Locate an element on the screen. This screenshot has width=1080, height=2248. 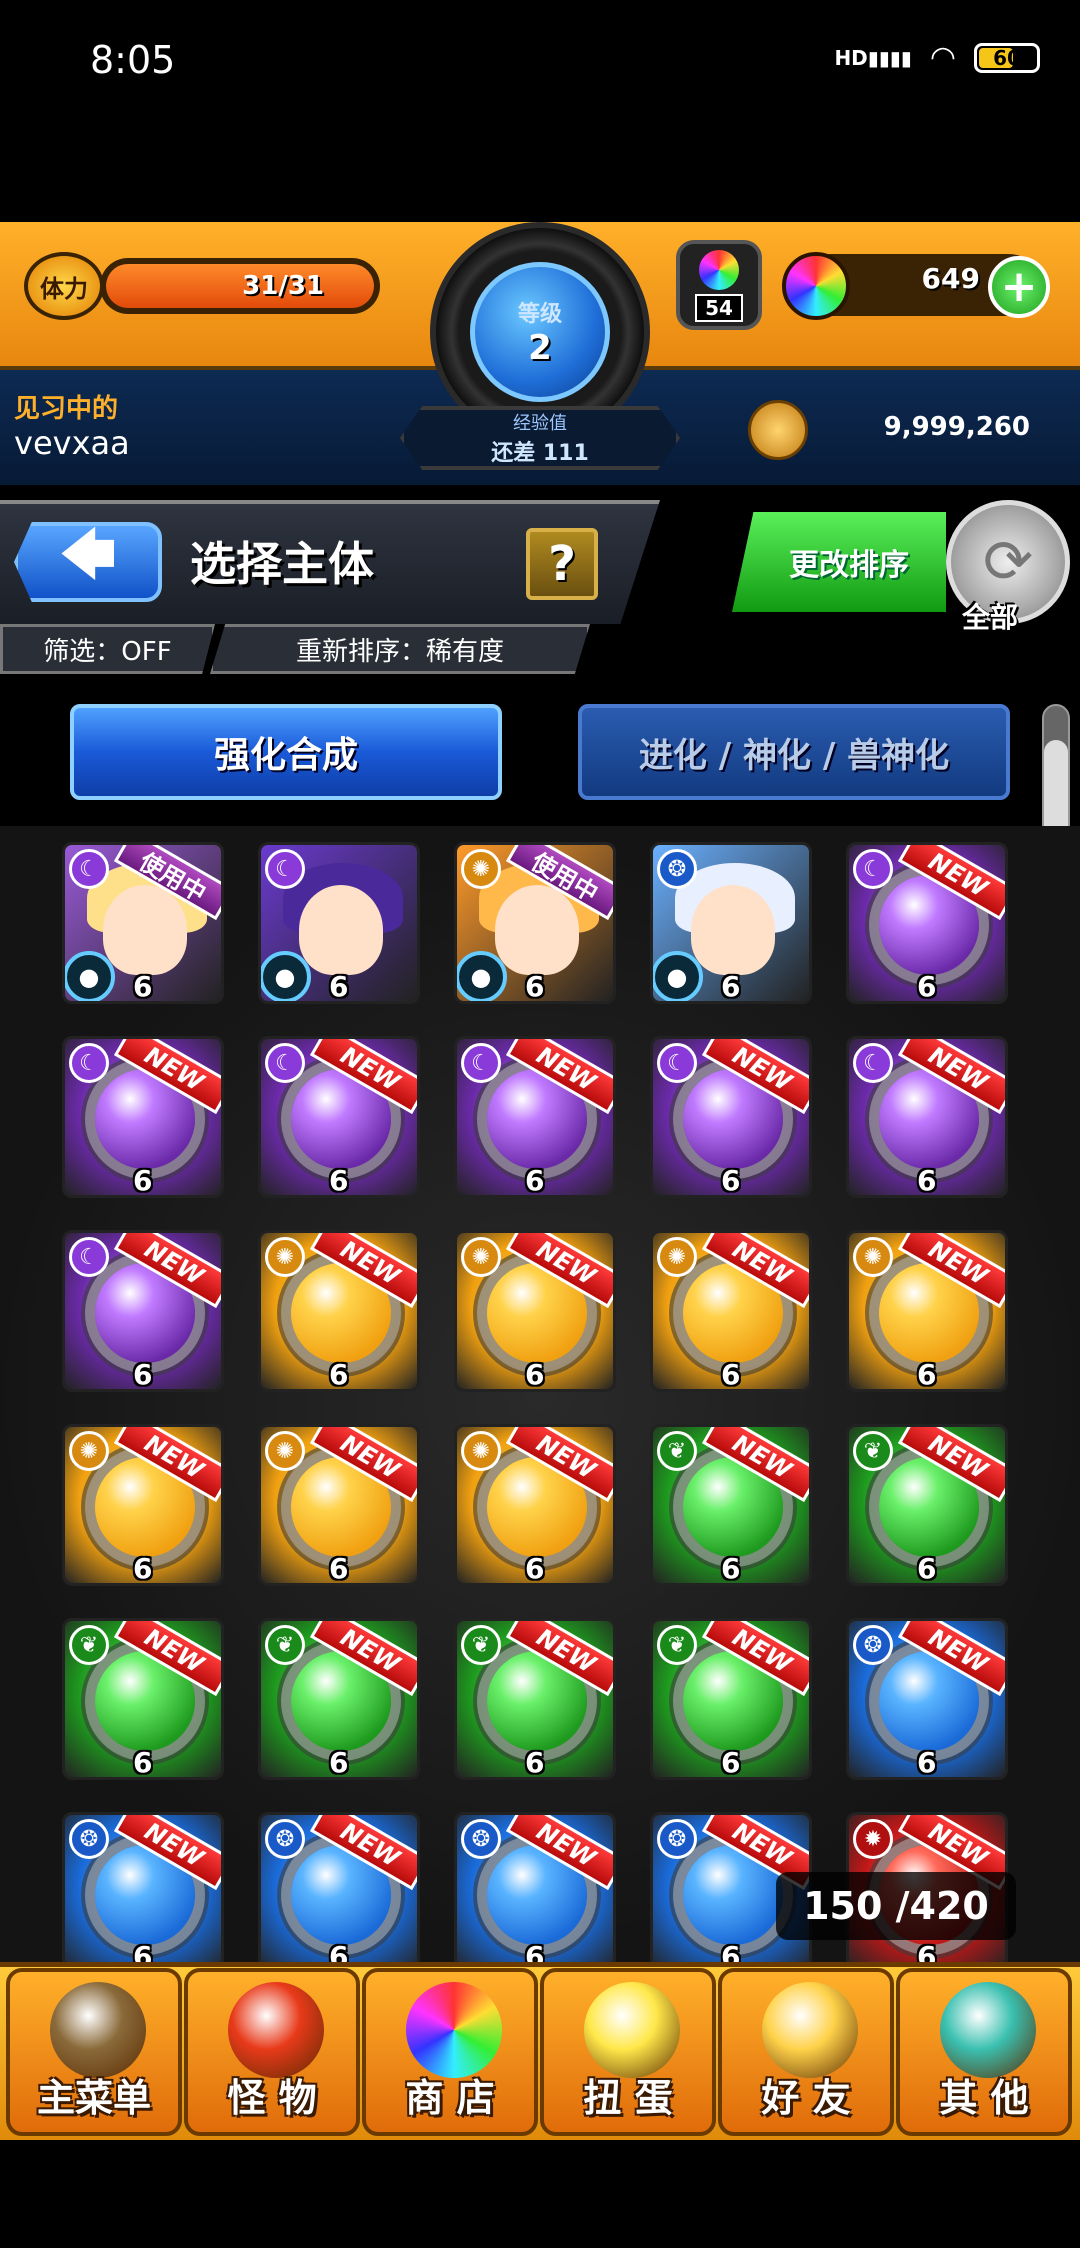
stamina-icon: 体力 is located at coordinates (64, 286).